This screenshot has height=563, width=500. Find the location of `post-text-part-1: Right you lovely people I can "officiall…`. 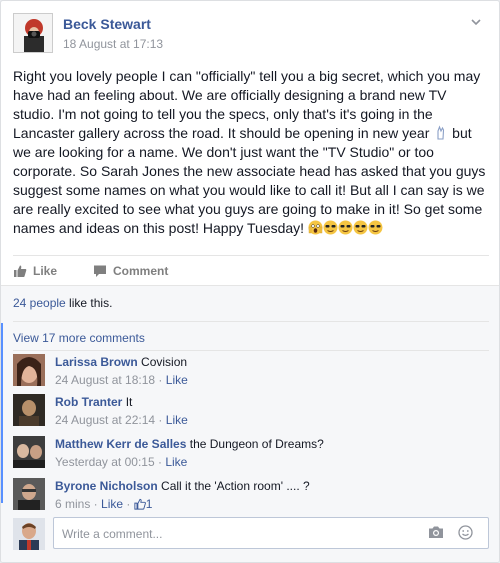

post-text-part-1: Right you lovely people I can "officiall… is located at coordinates (247, 104).